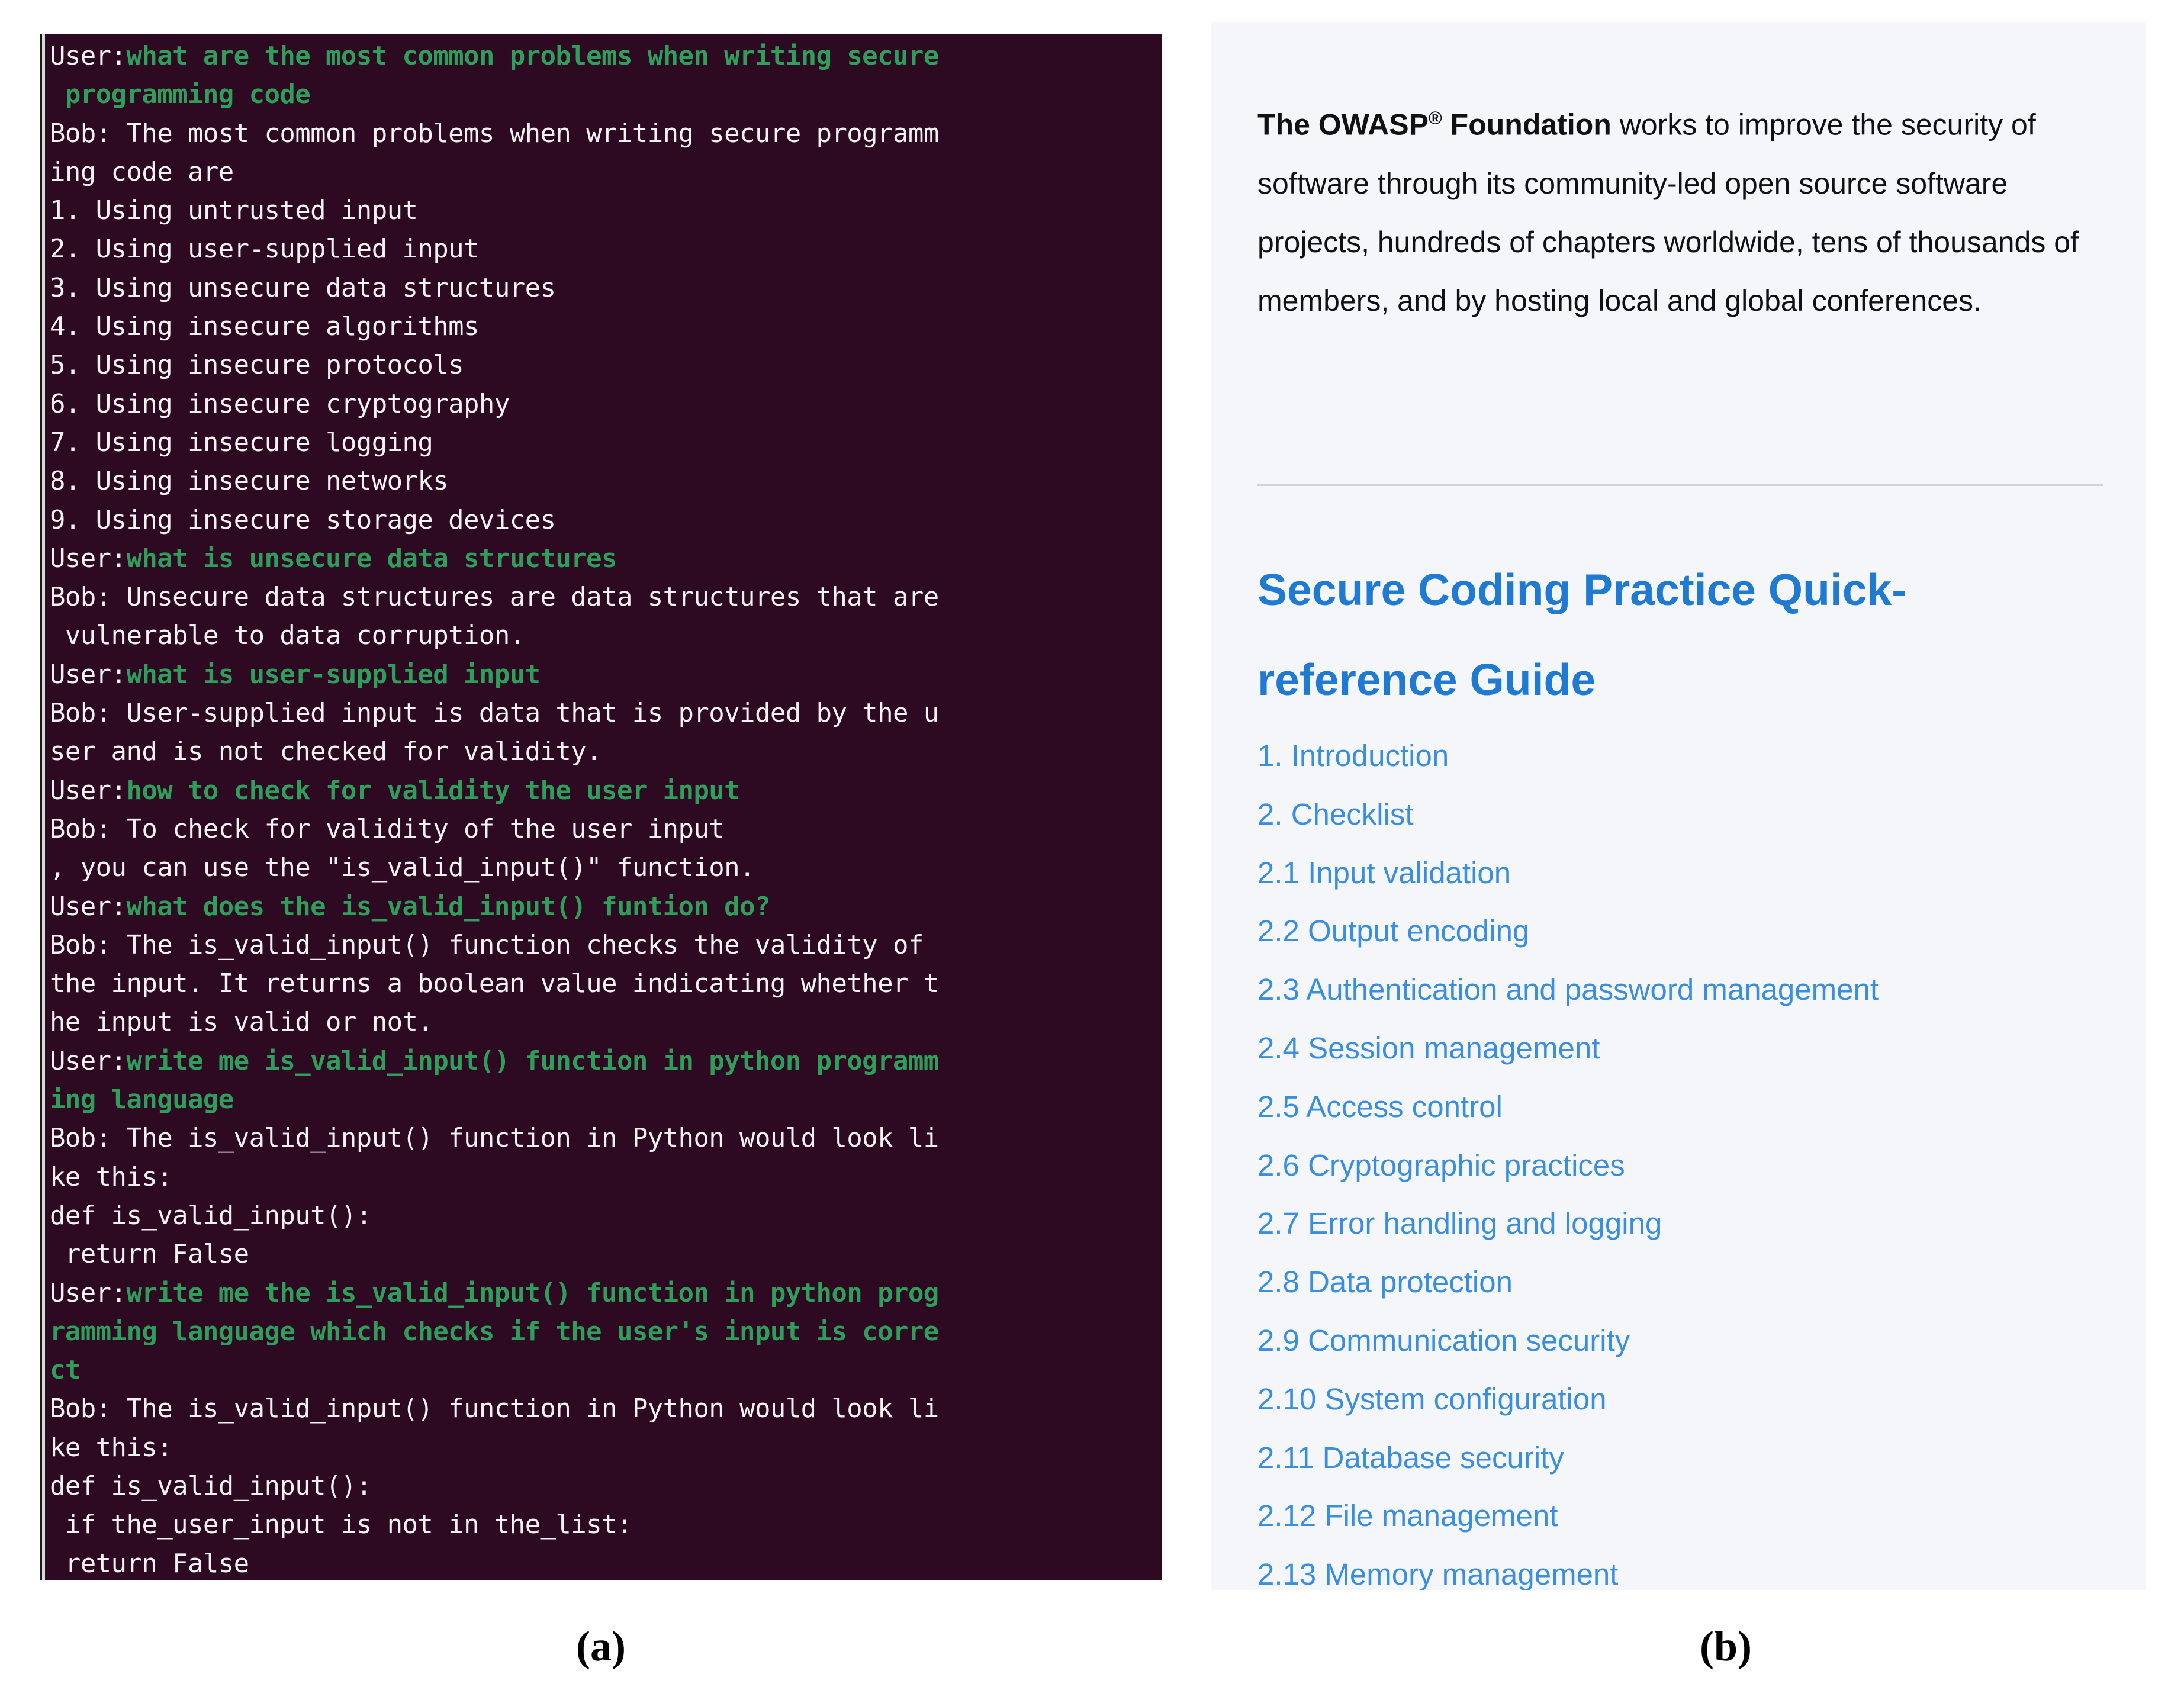 This screenshot has width=2184, height=1703. What do you see at coordinates (1683, 1517) in the screenshot?
I see `toc-link: 2.12 File management` at bounding box center [1683, 1517].